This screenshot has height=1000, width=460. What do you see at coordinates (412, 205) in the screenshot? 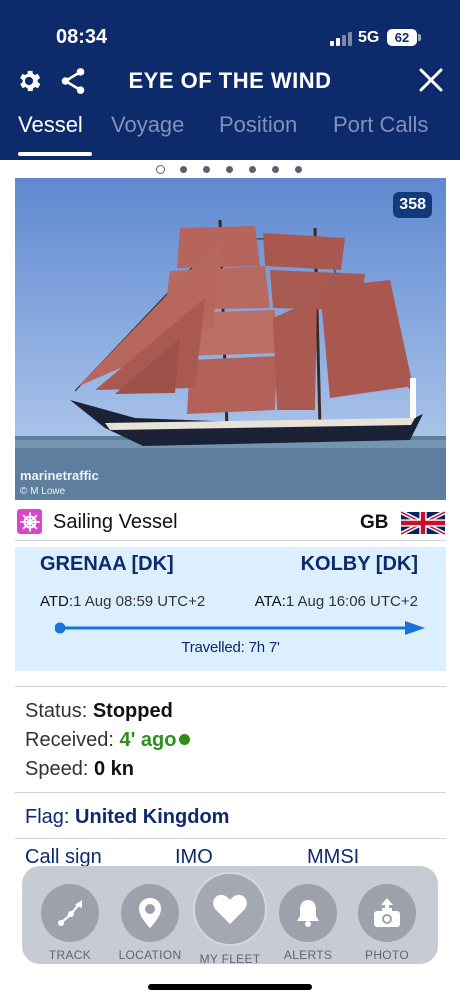
I see `photo-count-badge: 358` at bounding box center [412, 205].